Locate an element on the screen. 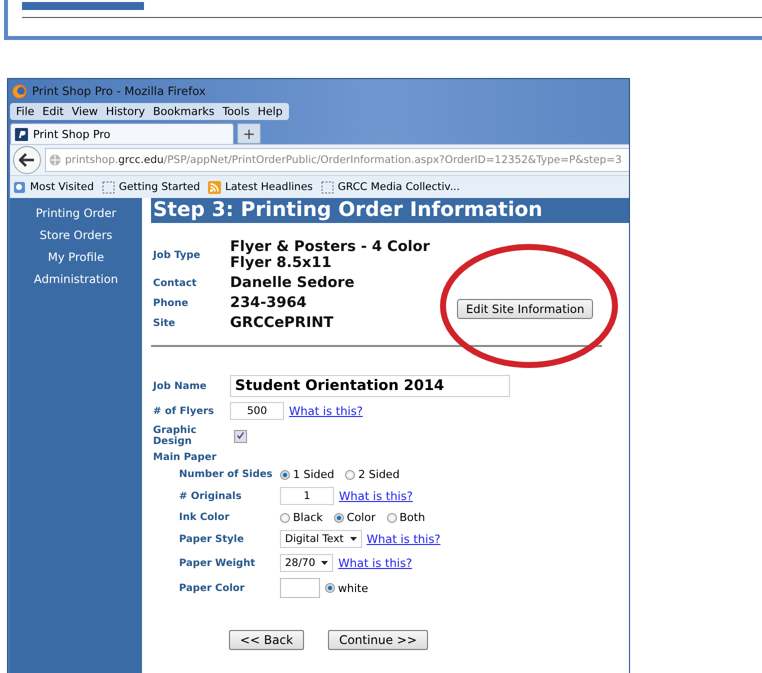 The width and height of the screenshot is (762, 673). field-label: Phone is located at coordinates (171, 303).